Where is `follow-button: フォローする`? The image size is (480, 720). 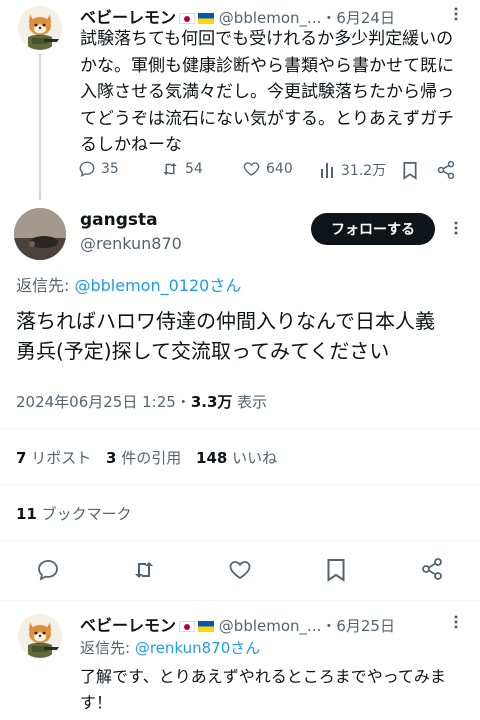 follow-button: フォローする is located at coordinates (373, 229).